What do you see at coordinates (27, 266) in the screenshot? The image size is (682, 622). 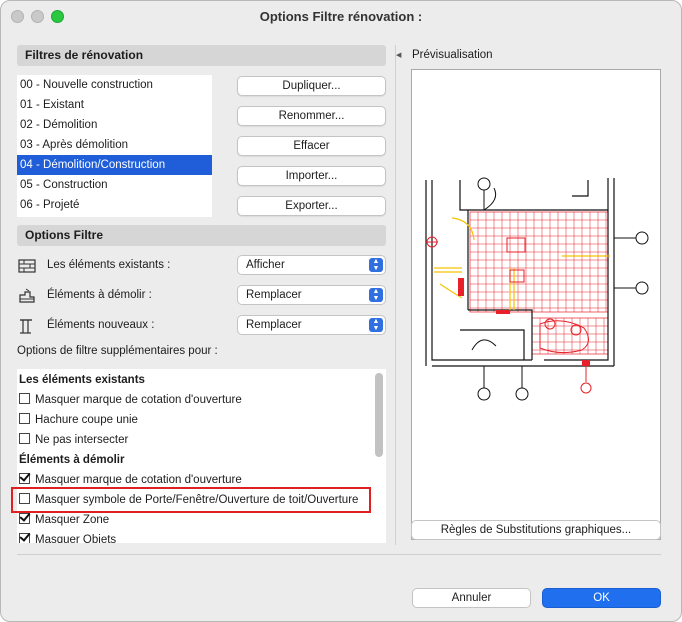 I see `existing-elements-icon` at bounding box center [27, 266].